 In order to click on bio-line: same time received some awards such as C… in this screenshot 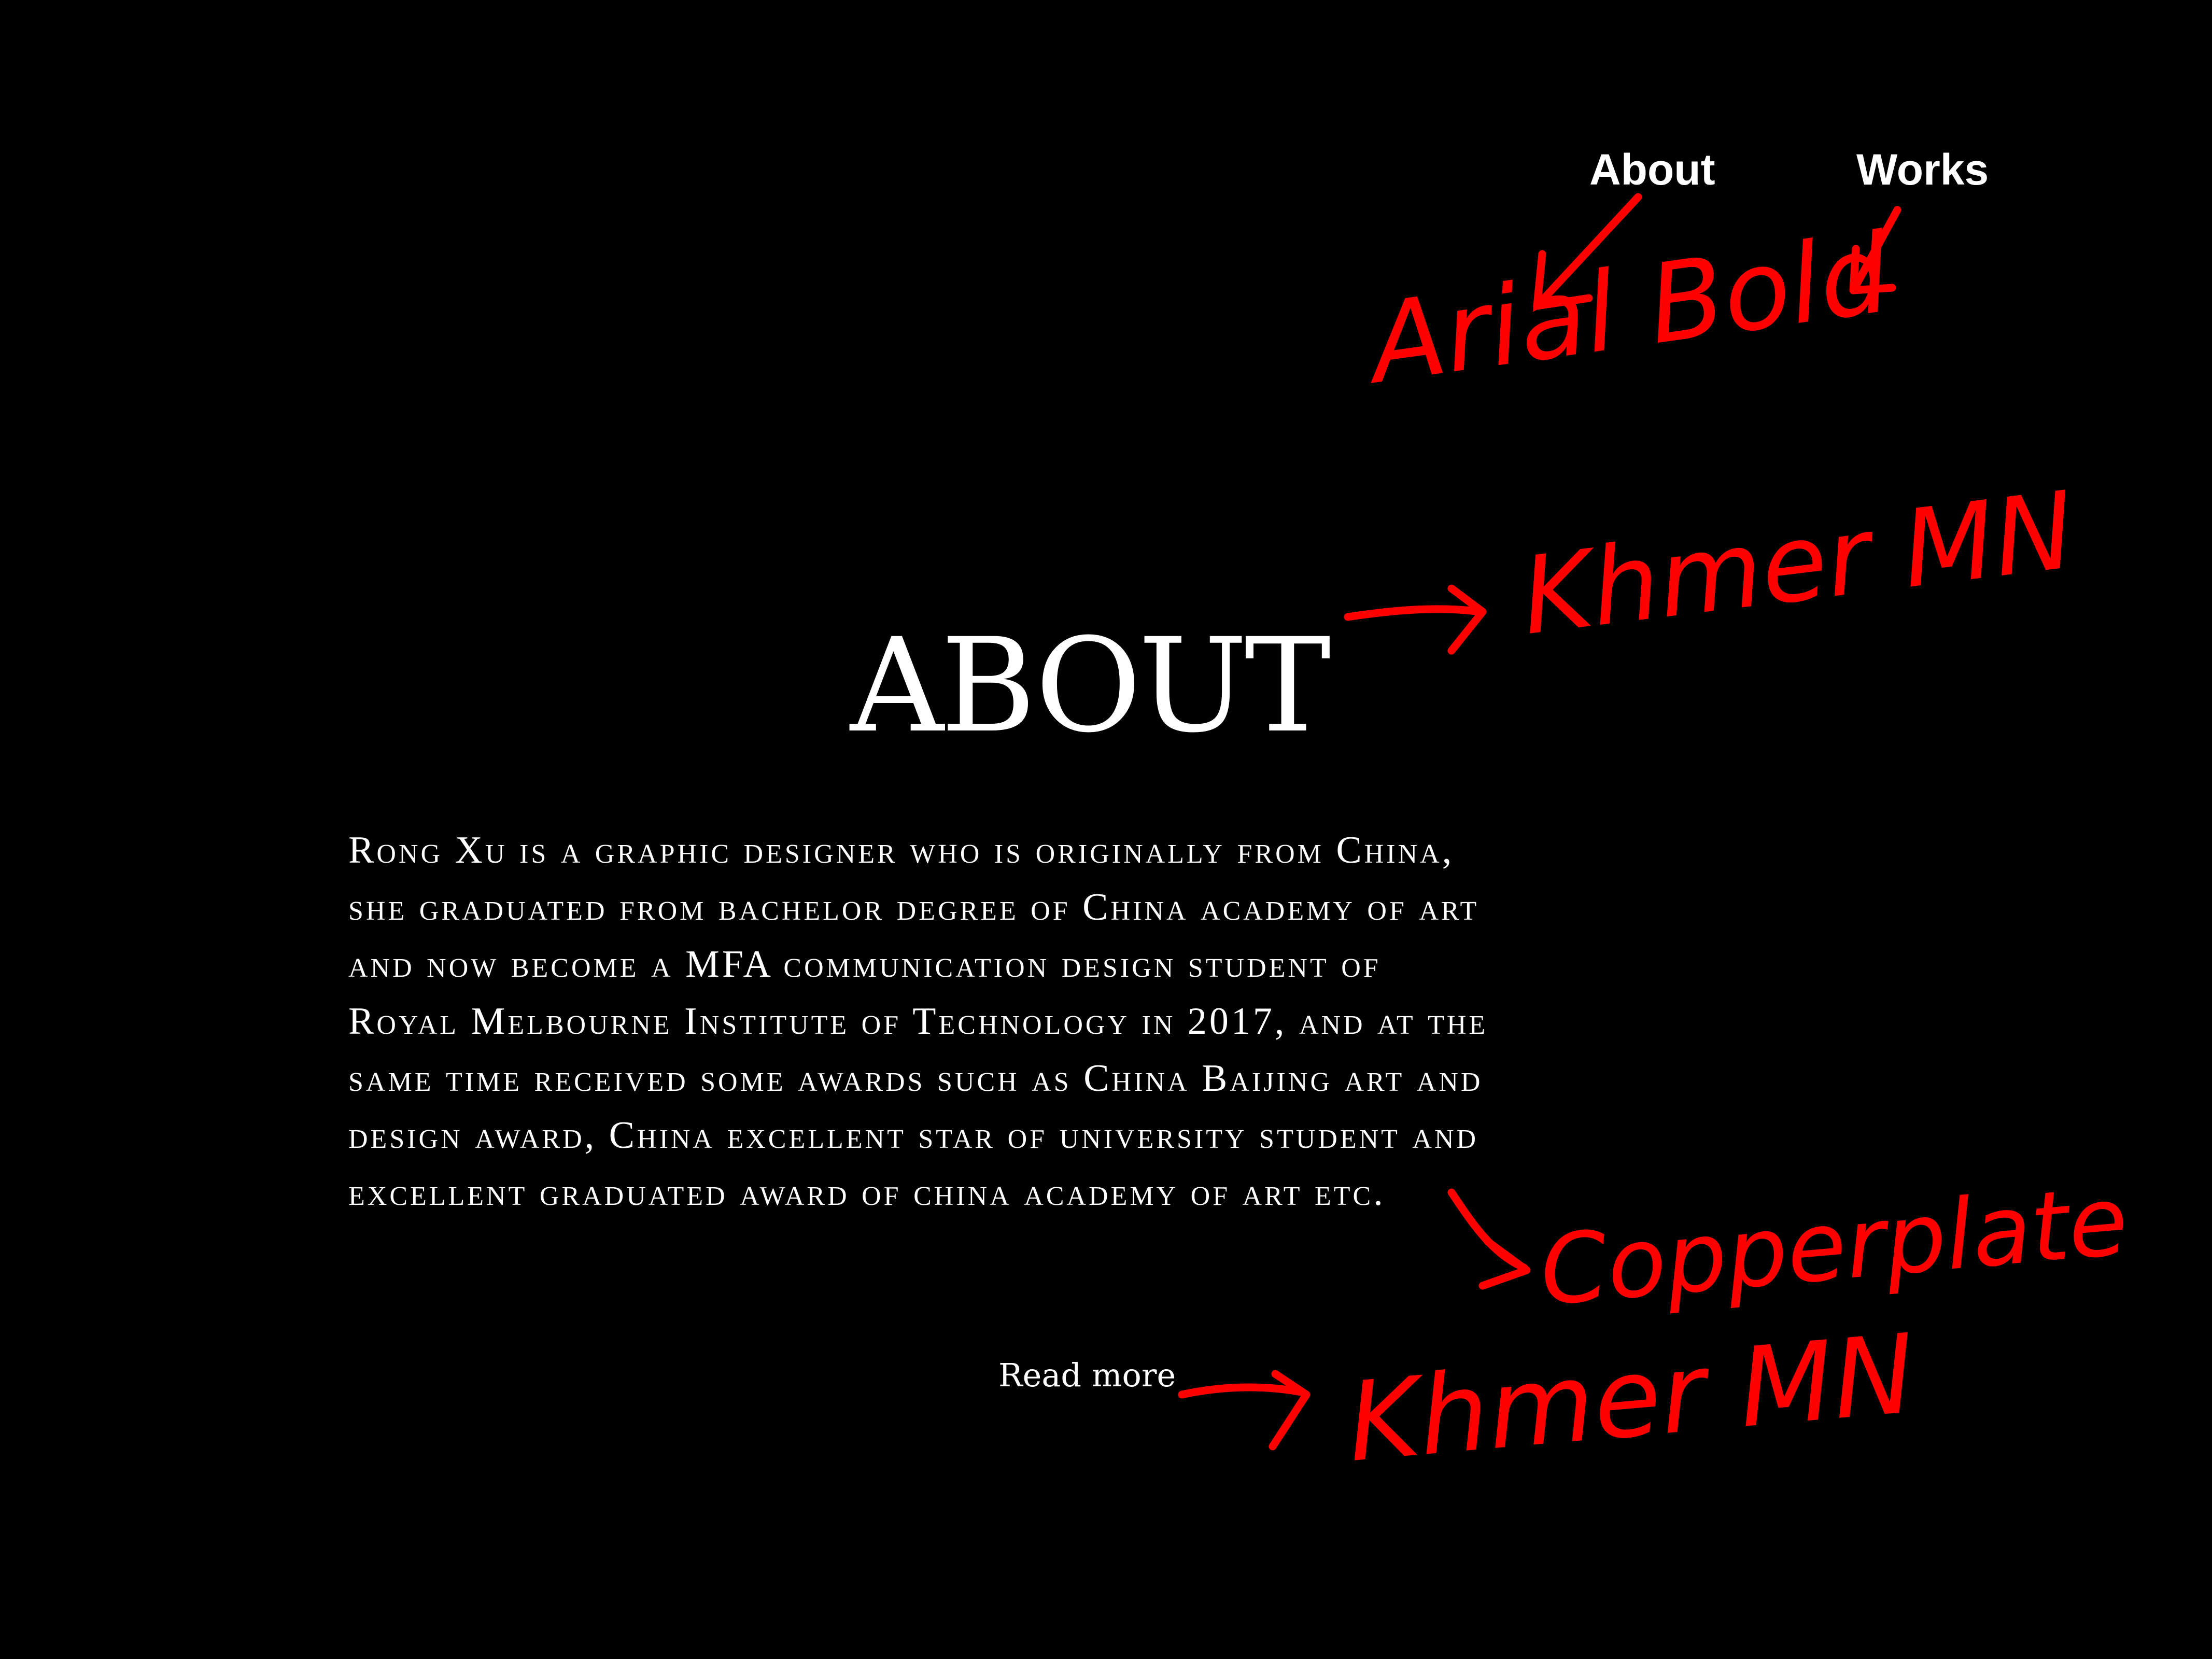, I will do `click(915, 1078)`.